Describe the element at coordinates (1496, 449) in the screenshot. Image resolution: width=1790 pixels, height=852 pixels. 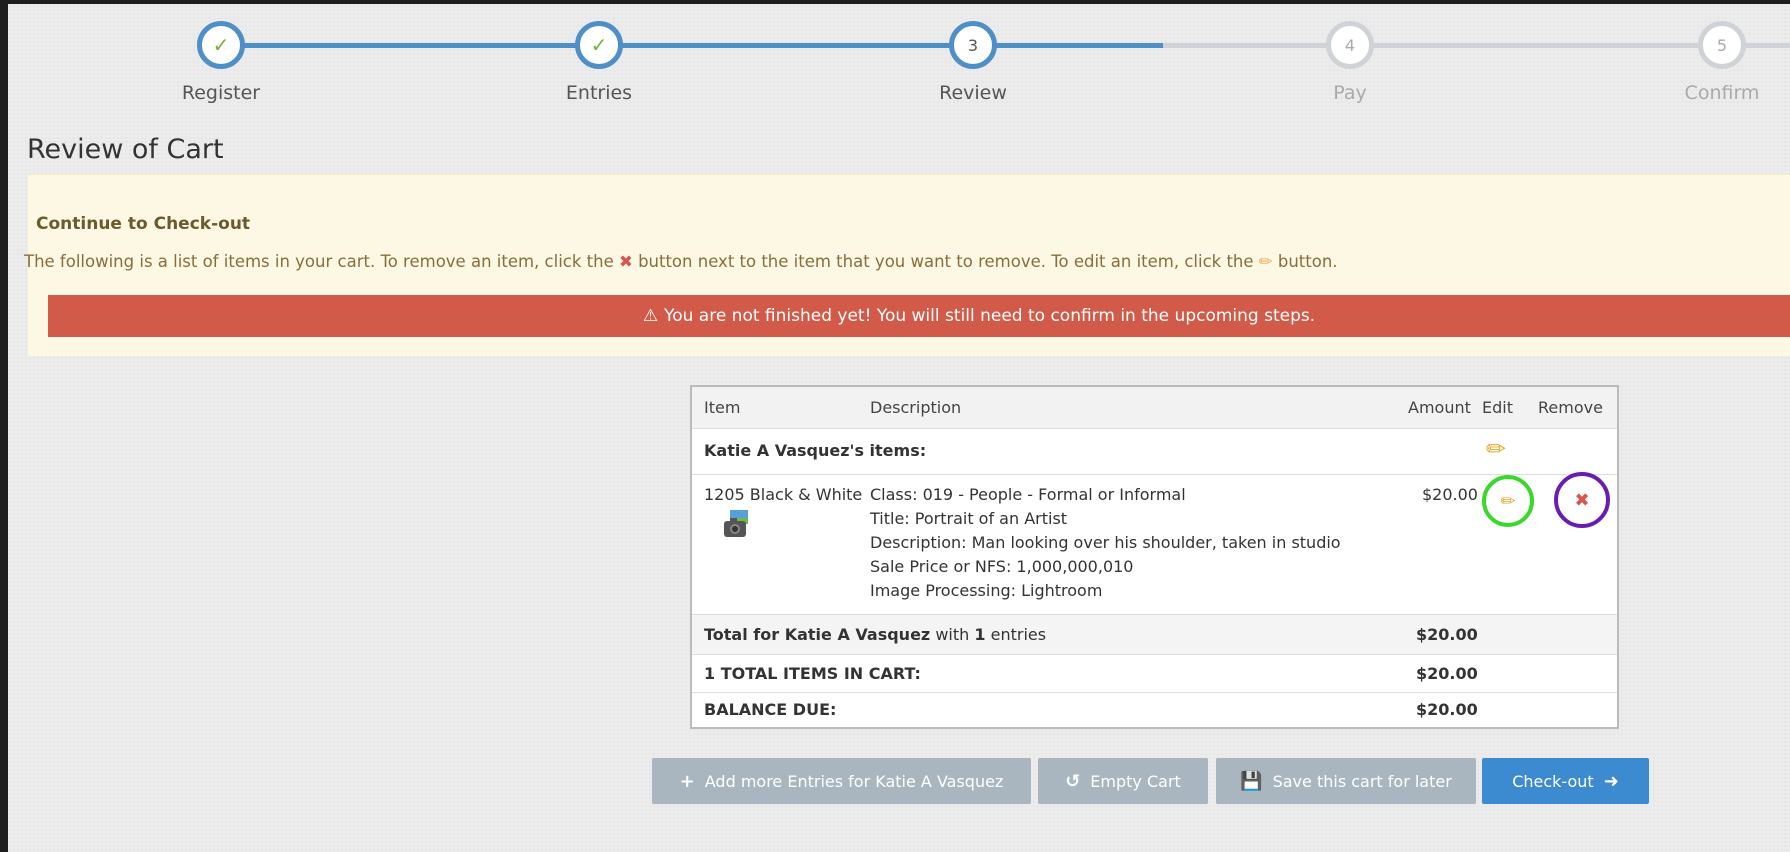
I see `edit-group-pencil-icon: ✏` at that location.